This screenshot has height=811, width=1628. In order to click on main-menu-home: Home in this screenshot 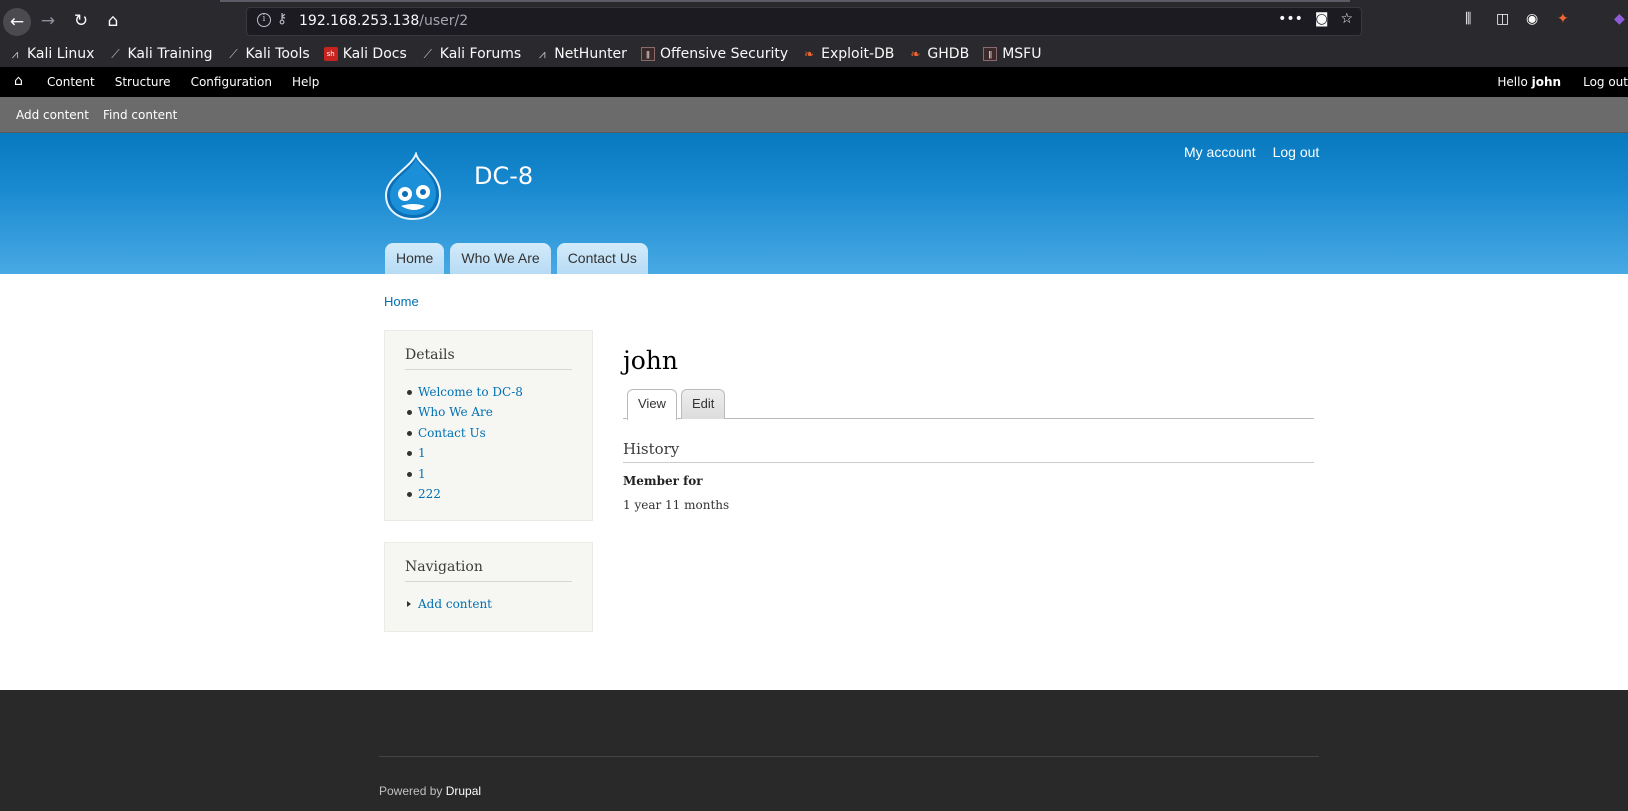, I will do `click(415, 258)`.